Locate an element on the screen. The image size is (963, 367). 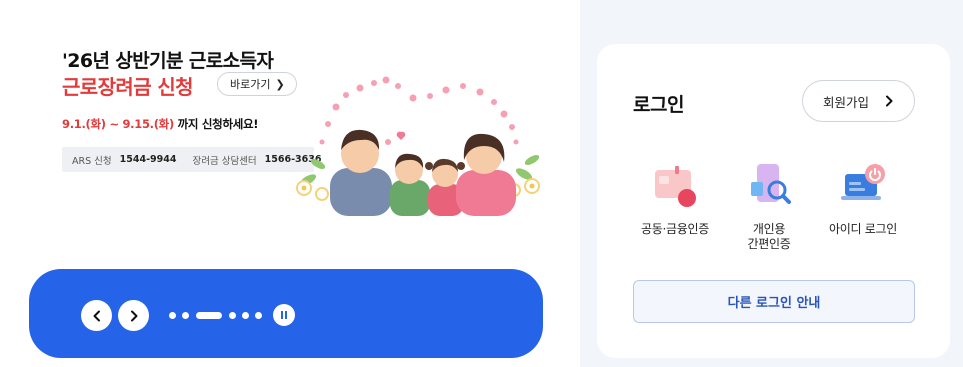
carousel-dot-active is located at coordinates (209, 315).